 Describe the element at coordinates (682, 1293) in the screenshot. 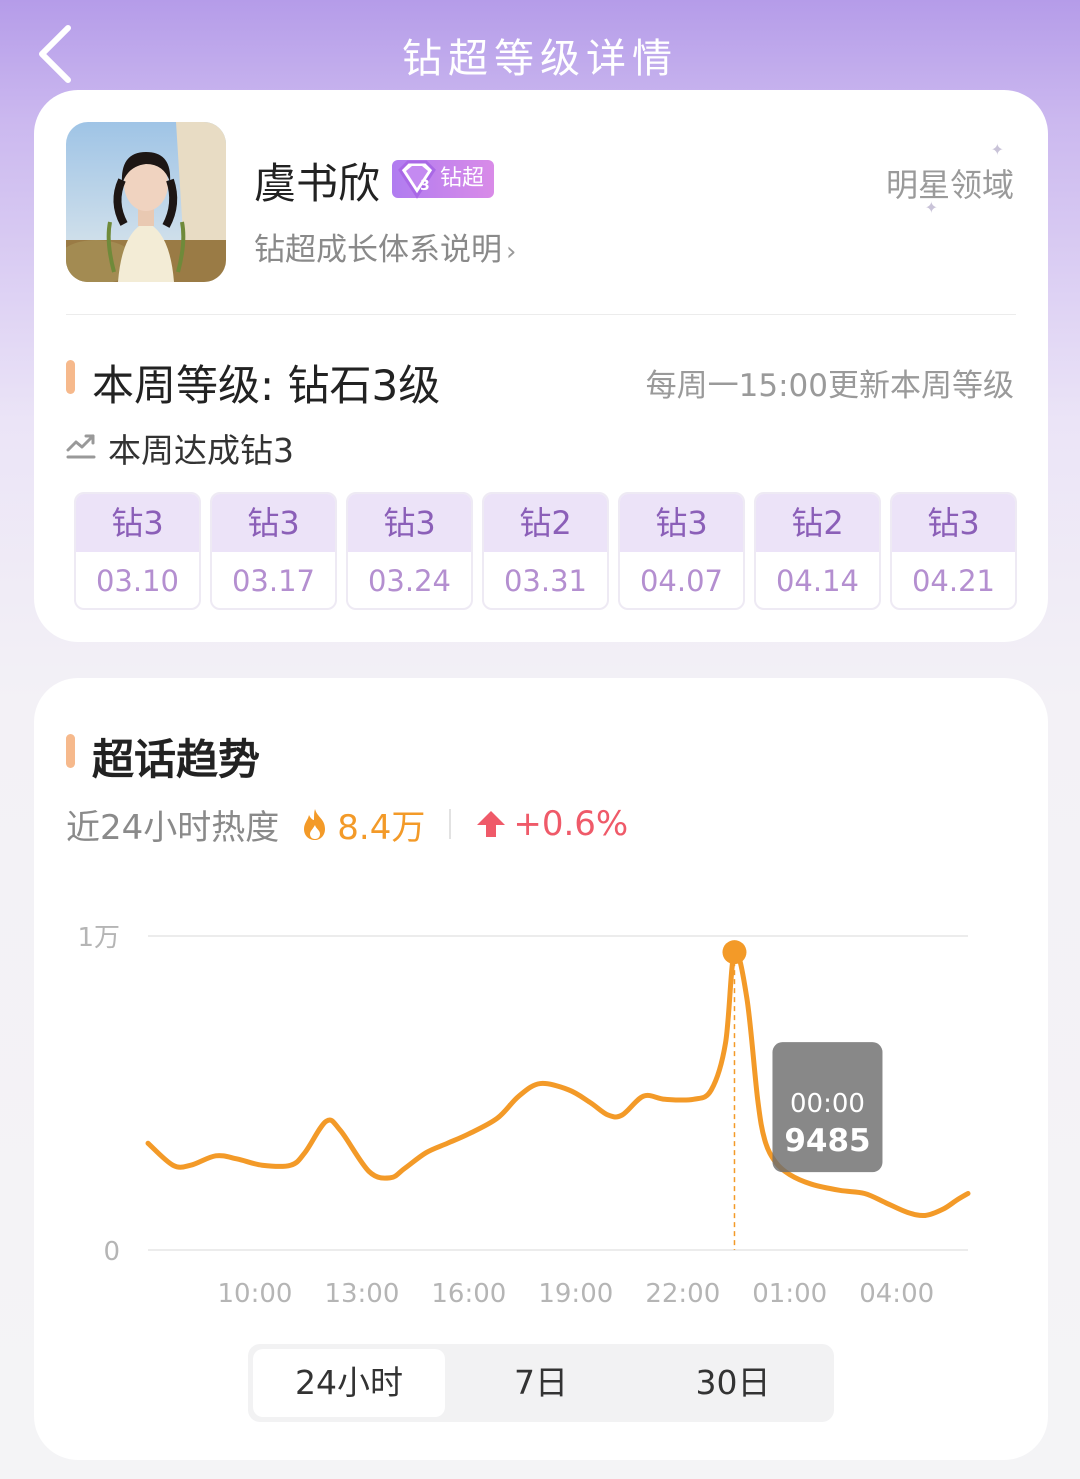

I see `x-tick-label: 22:00` at that location.